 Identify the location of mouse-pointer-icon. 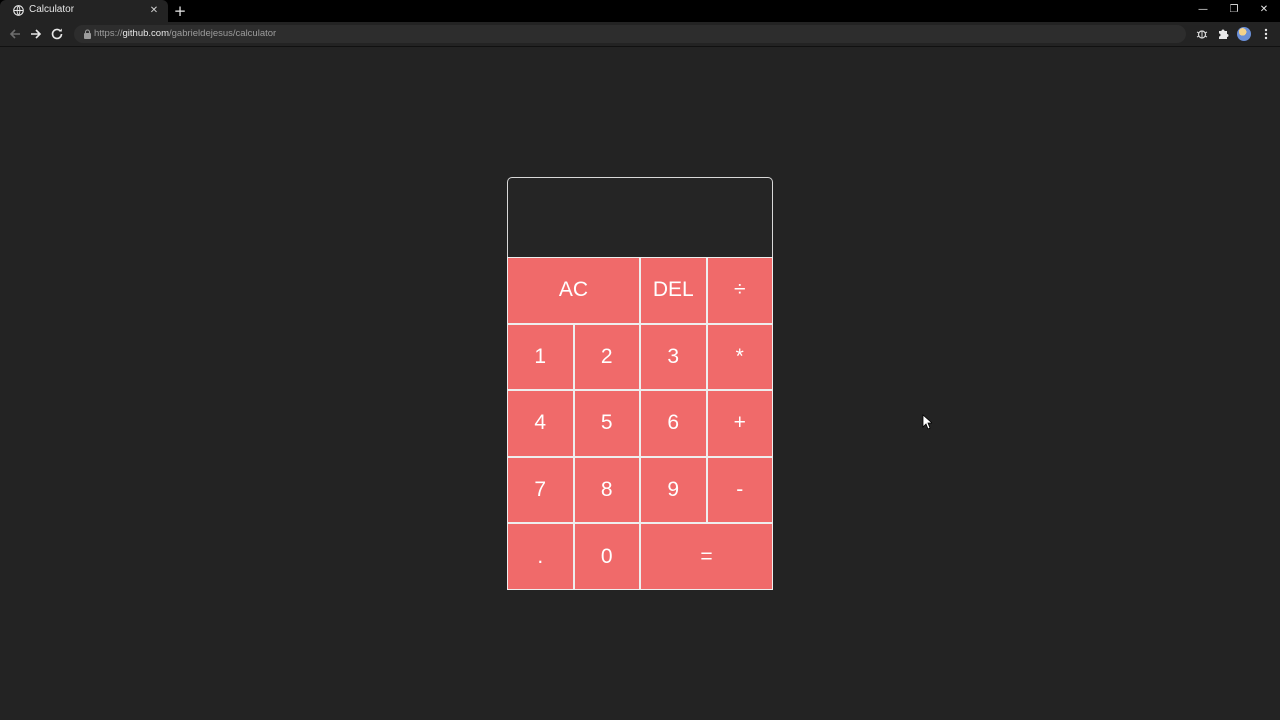
(927, 422).